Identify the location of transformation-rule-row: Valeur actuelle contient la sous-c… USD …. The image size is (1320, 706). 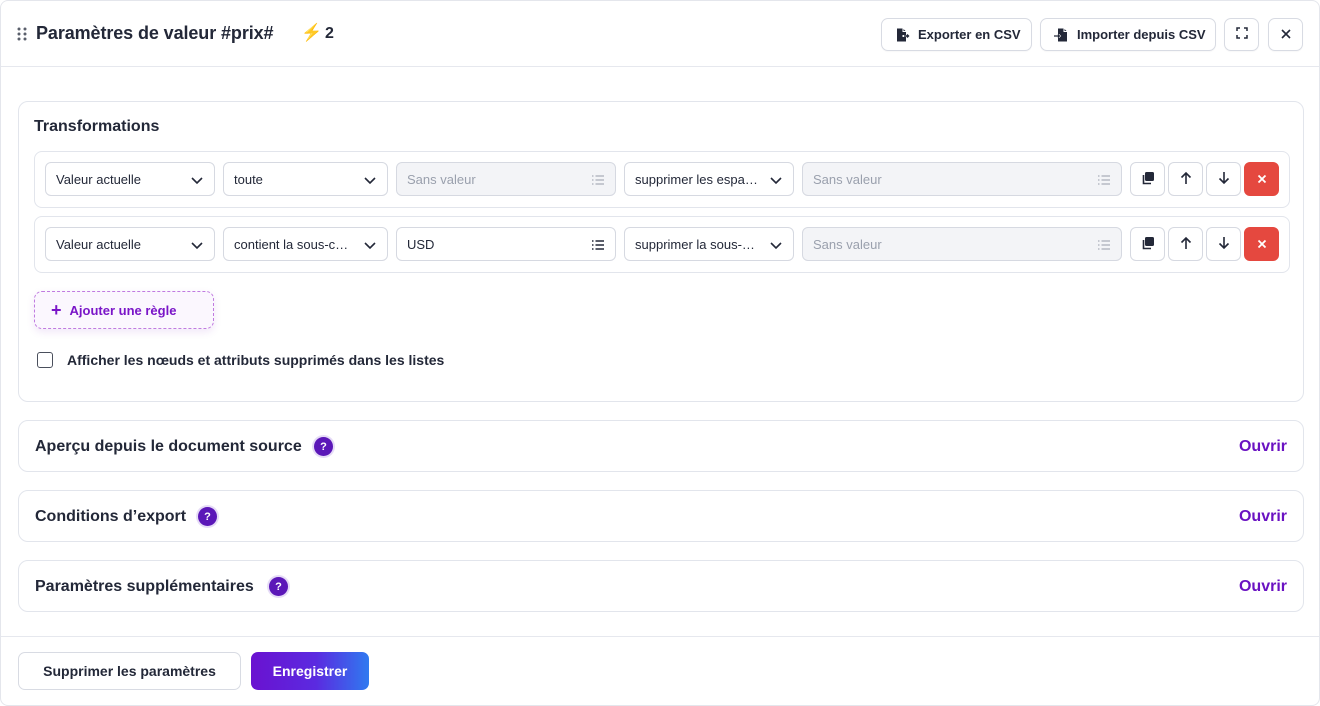
(662, 244).